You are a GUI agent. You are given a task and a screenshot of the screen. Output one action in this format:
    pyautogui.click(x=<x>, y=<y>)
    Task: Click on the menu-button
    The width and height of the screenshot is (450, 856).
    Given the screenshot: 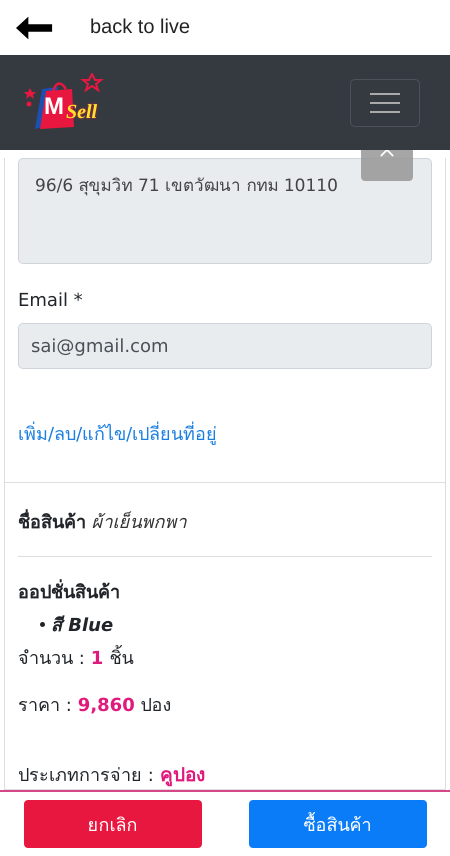 What is the action you would take?
    pyautogui.click(x=385, y=102)
    